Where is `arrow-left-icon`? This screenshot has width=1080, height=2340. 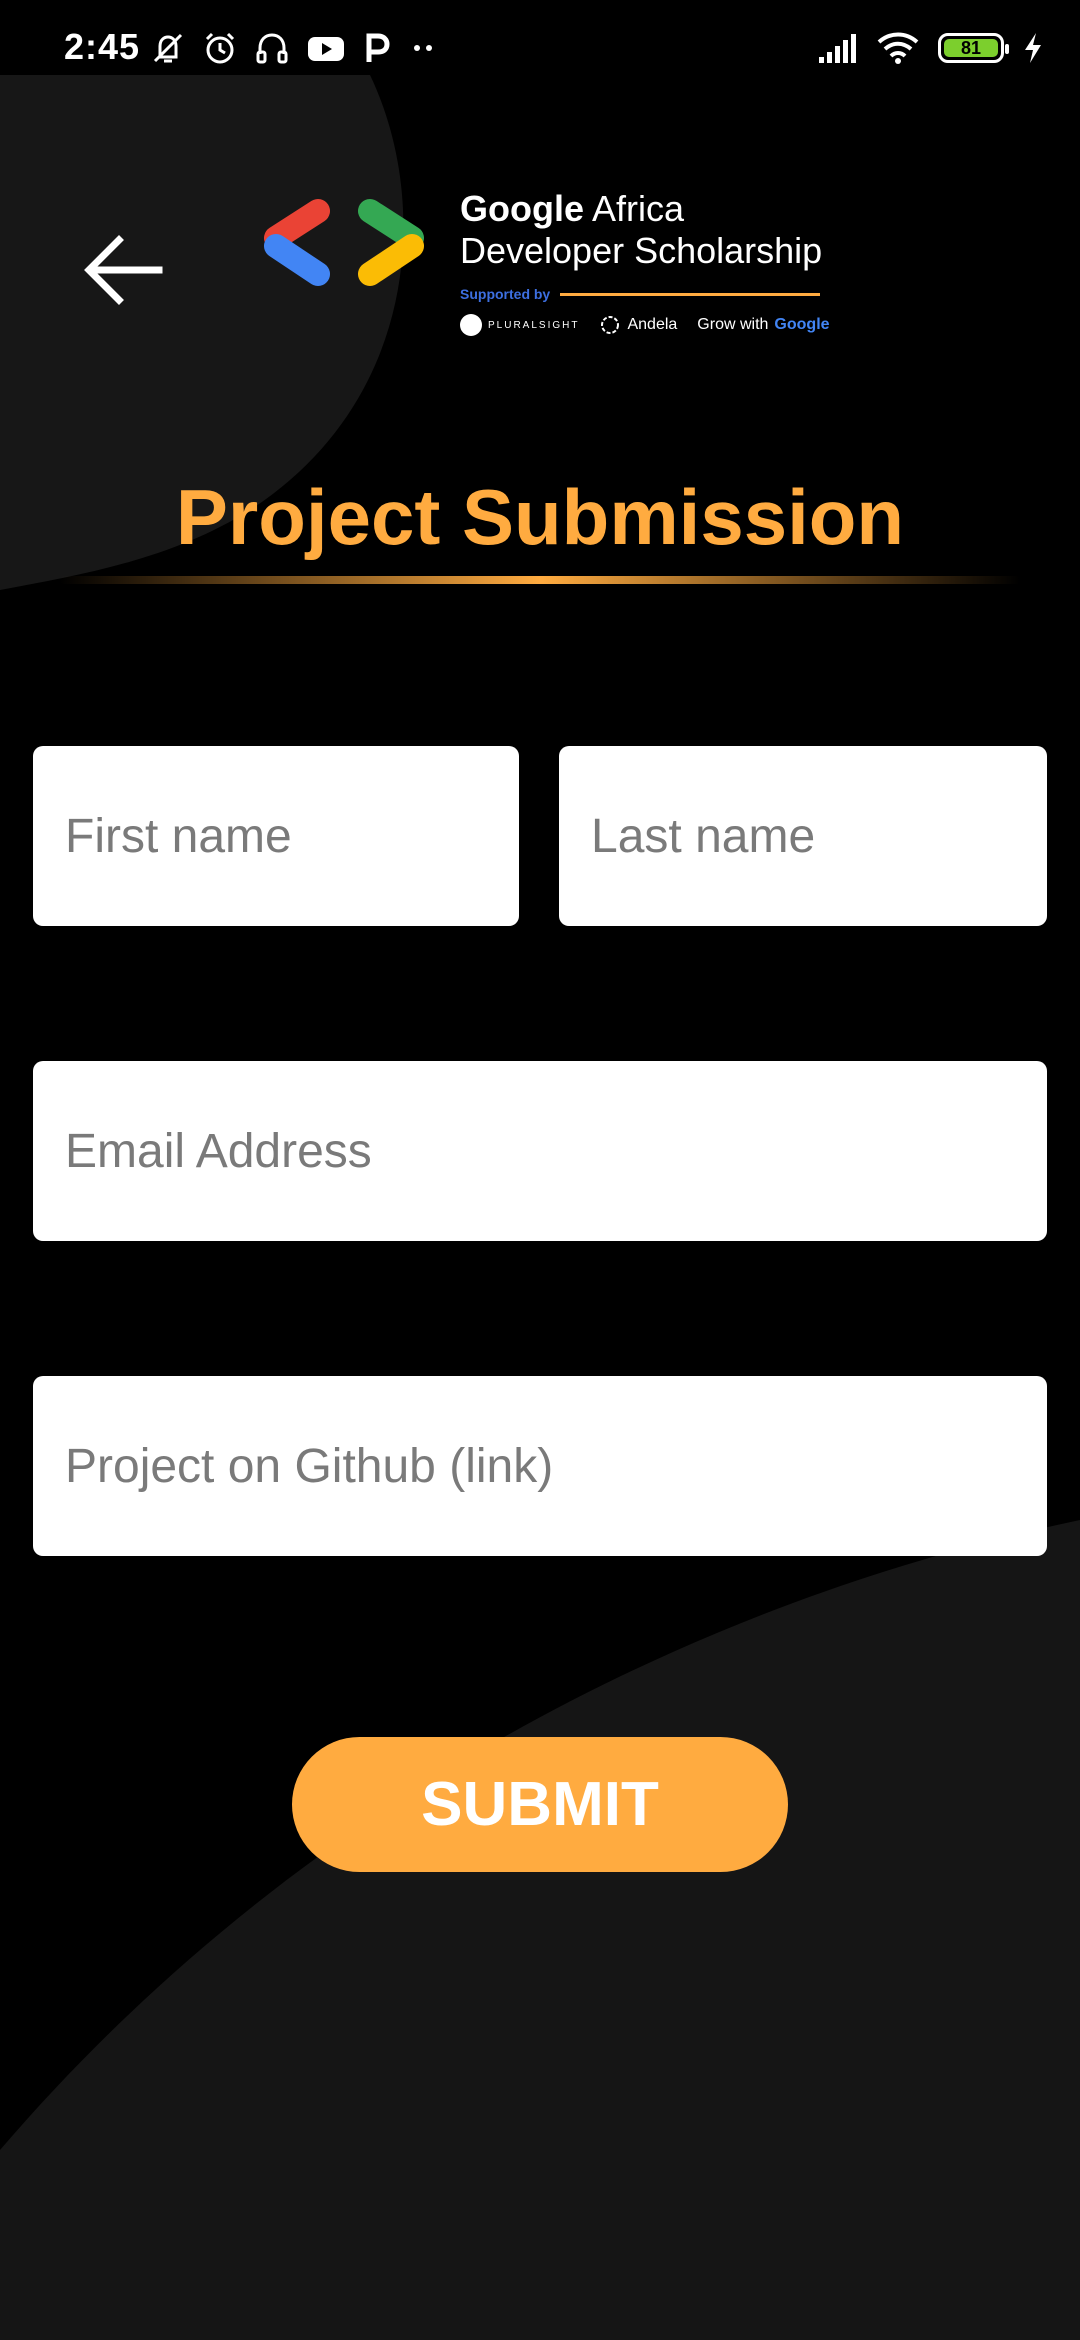
arrow-left-icon is located at coordinates (123, 270).